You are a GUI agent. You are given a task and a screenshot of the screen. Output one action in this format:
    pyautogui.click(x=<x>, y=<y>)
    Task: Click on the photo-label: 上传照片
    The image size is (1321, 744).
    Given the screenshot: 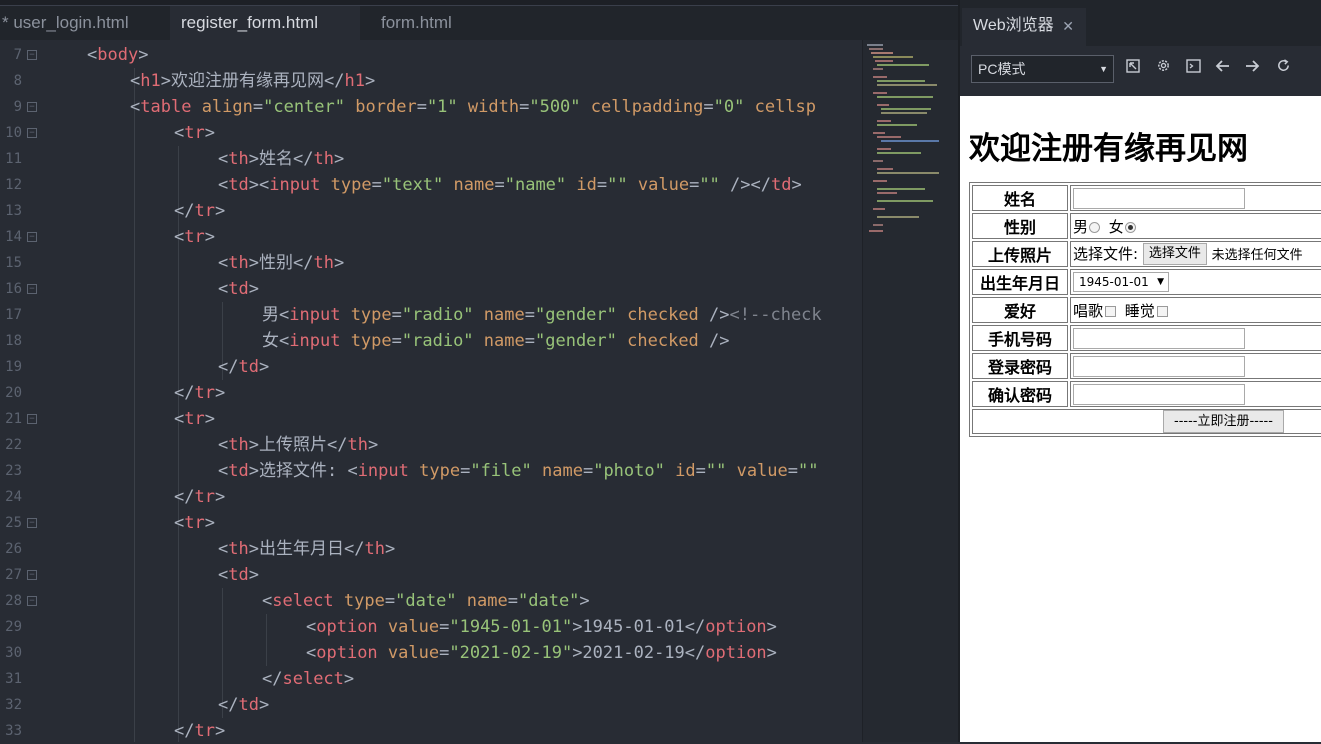 What is the action you would take?
    pyautogui.click(x=1020, y=254)
    